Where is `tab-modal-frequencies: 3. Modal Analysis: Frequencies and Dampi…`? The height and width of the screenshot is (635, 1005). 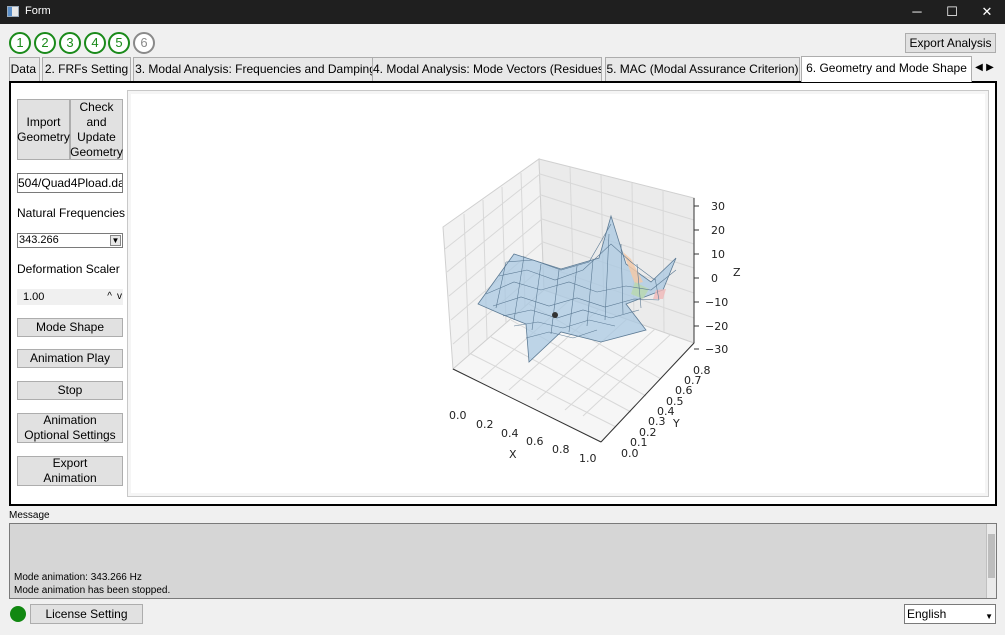
tab-modal-frequencies: 3. Modal Analysis: Frequencies and Dampi… is located at coordinates (255, 69).